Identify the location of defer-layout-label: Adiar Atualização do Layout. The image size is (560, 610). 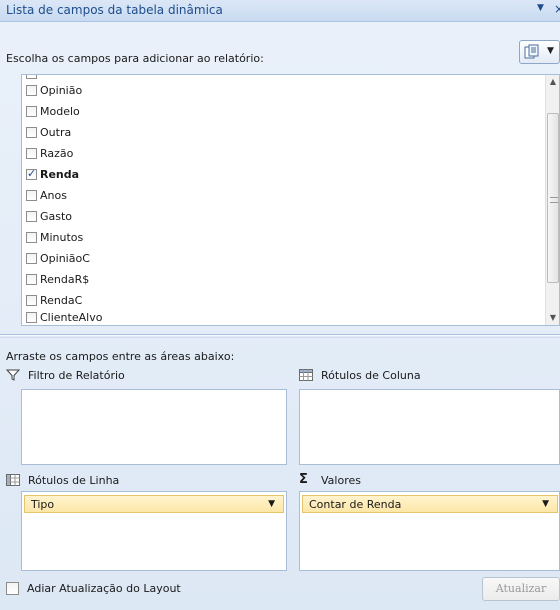
(104, 588).